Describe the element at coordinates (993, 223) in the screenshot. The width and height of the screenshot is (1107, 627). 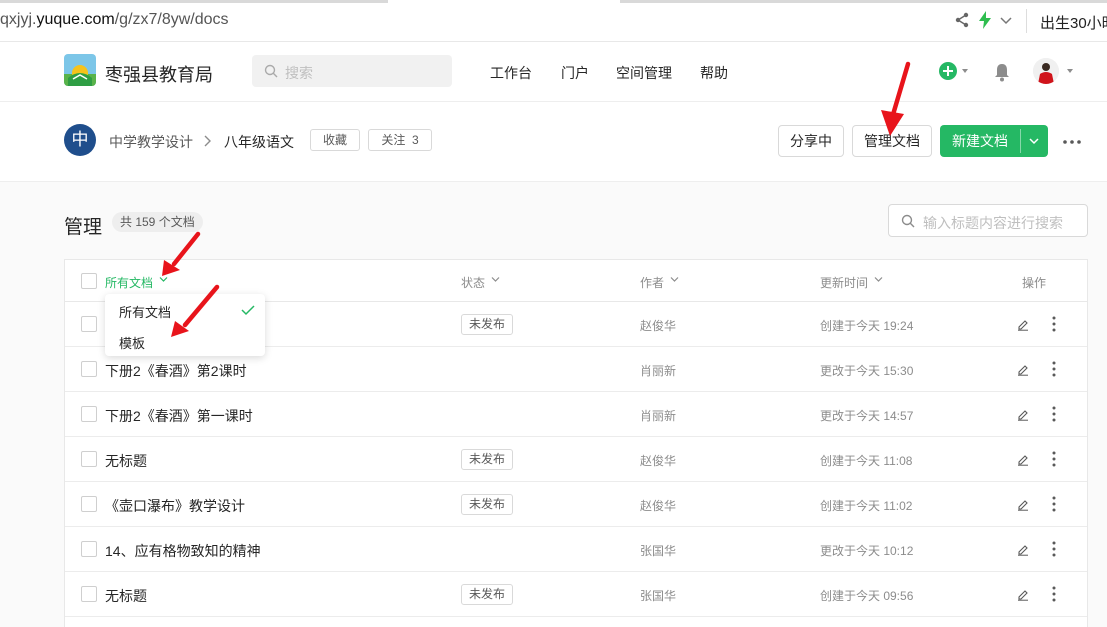
I see `doc-search-placeholder: 输入标题内容进行搜索` at that location.